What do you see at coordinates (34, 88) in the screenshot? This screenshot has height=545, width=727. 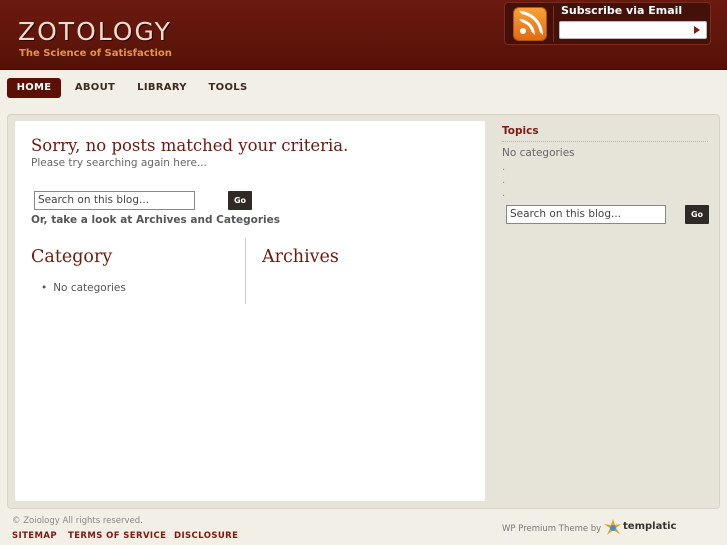 I see `nav-item-home: HOME` at bounding box center [34, 88].